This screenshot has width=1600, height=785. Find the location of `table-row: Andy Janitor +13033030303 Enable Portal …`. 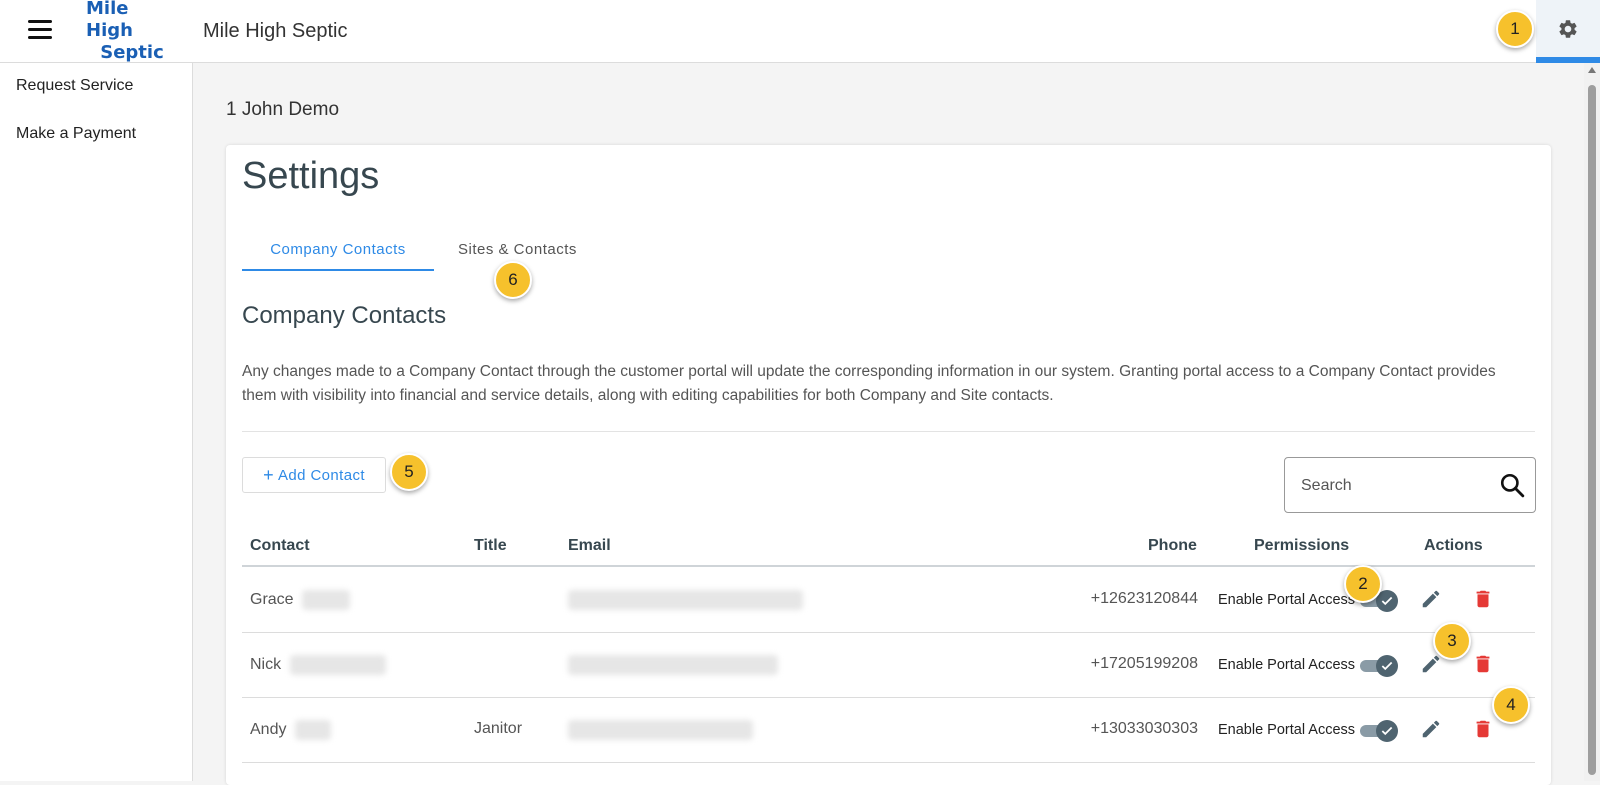

table-row: Andy Janitor +13033030303 Enable Portal … is located at coordinates (888, 730).